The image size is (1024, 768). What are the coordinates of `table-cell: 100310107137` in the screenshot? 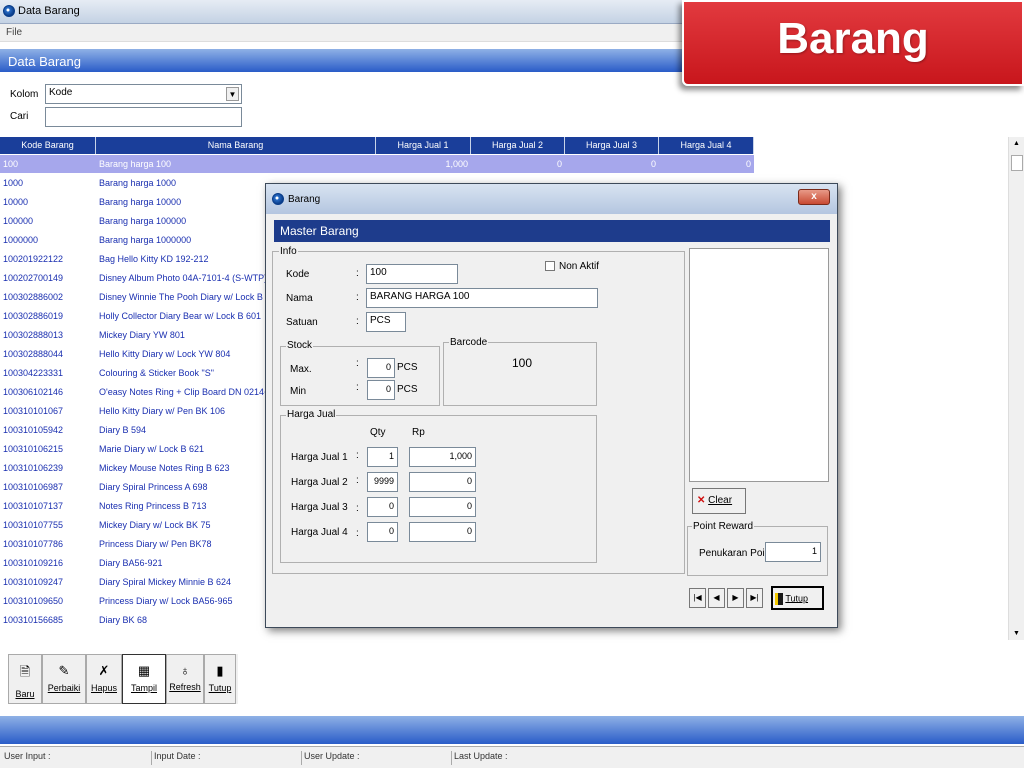 It's located at (33, 506).